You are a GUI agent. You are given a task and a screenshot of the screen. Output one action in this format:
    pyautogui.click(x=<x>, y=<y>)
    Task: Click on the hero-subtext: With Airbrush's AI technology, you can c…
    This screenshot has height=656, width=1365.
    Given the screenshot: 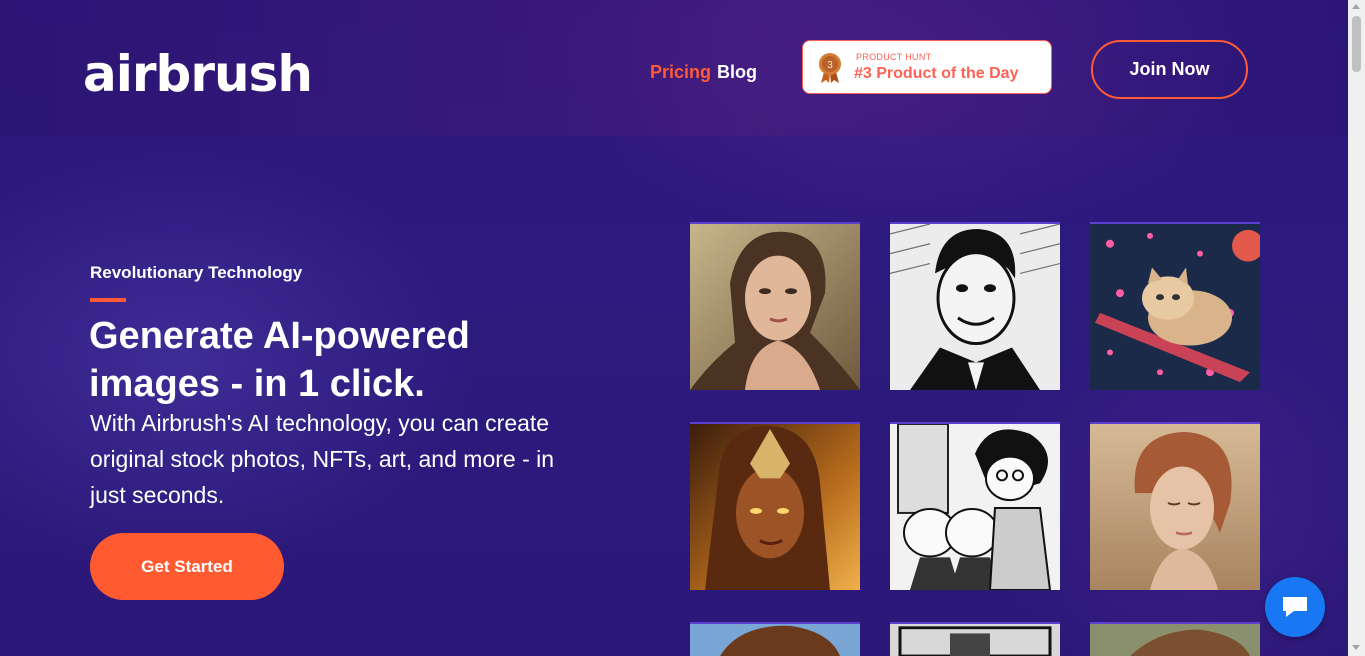 What is the action you would take?
    pyautogui.click(x=322, y=459)
    